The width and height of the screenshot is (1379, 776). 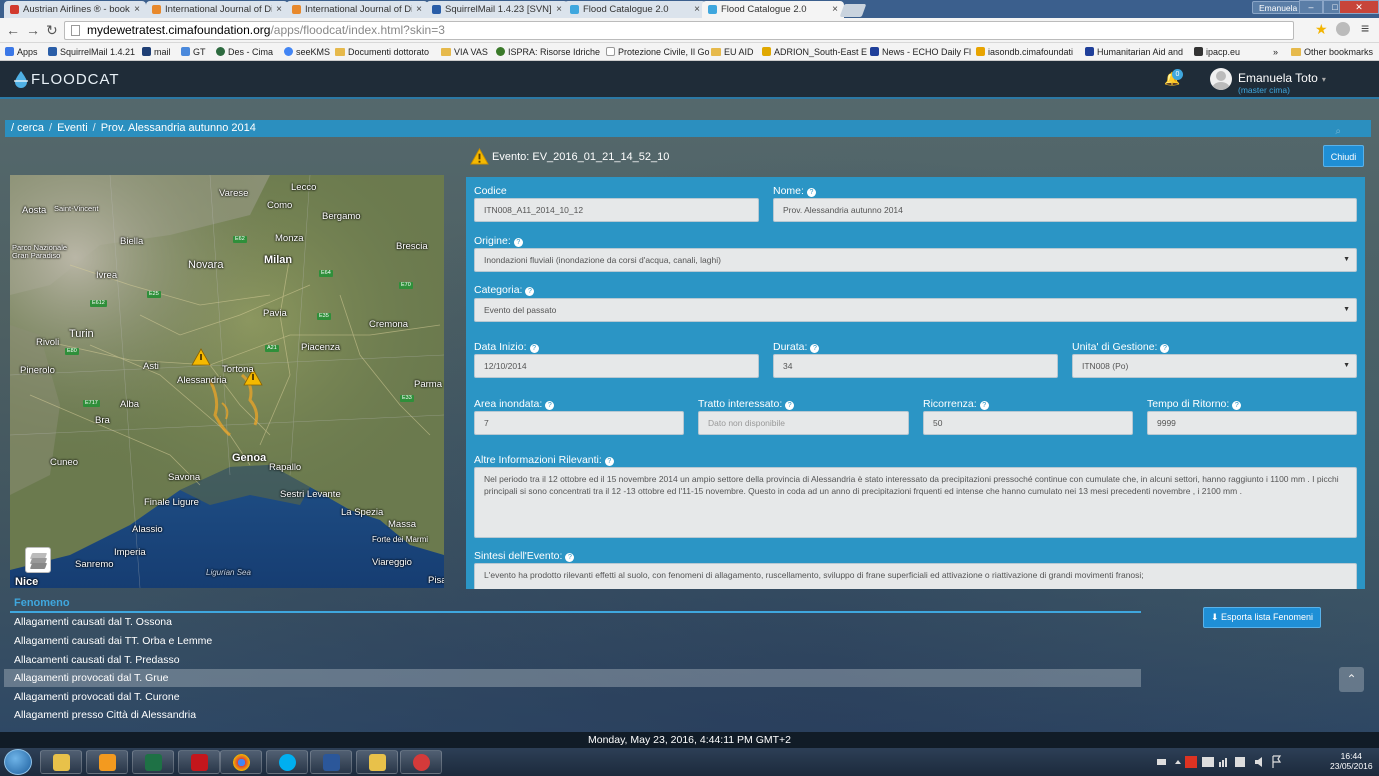 I want to click on bookmark-item: iasondb.cimafoundati, so click(x=1024, y=51).